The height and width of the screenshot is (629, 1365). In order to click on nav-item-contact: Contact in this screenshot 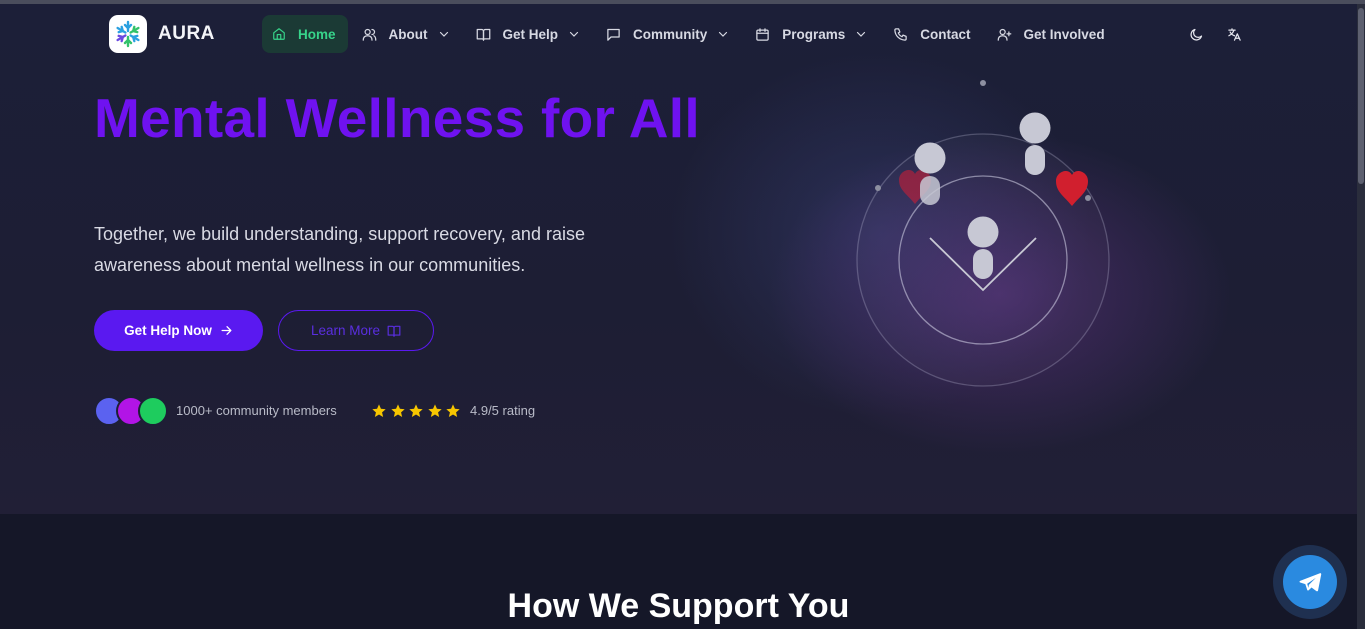, I will do `click(932, 34)`.